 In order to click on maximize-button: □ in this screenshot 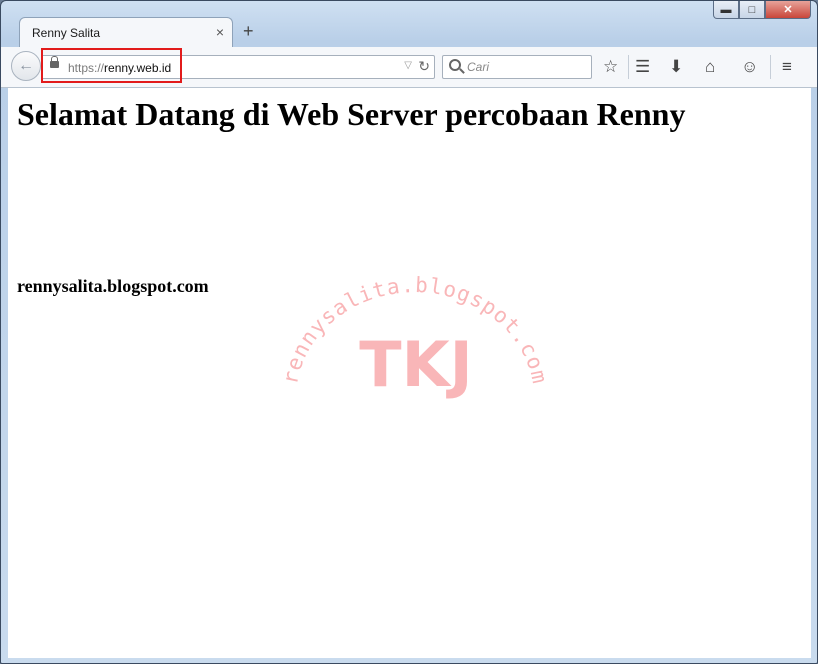, I will do `click(752, 10)`.